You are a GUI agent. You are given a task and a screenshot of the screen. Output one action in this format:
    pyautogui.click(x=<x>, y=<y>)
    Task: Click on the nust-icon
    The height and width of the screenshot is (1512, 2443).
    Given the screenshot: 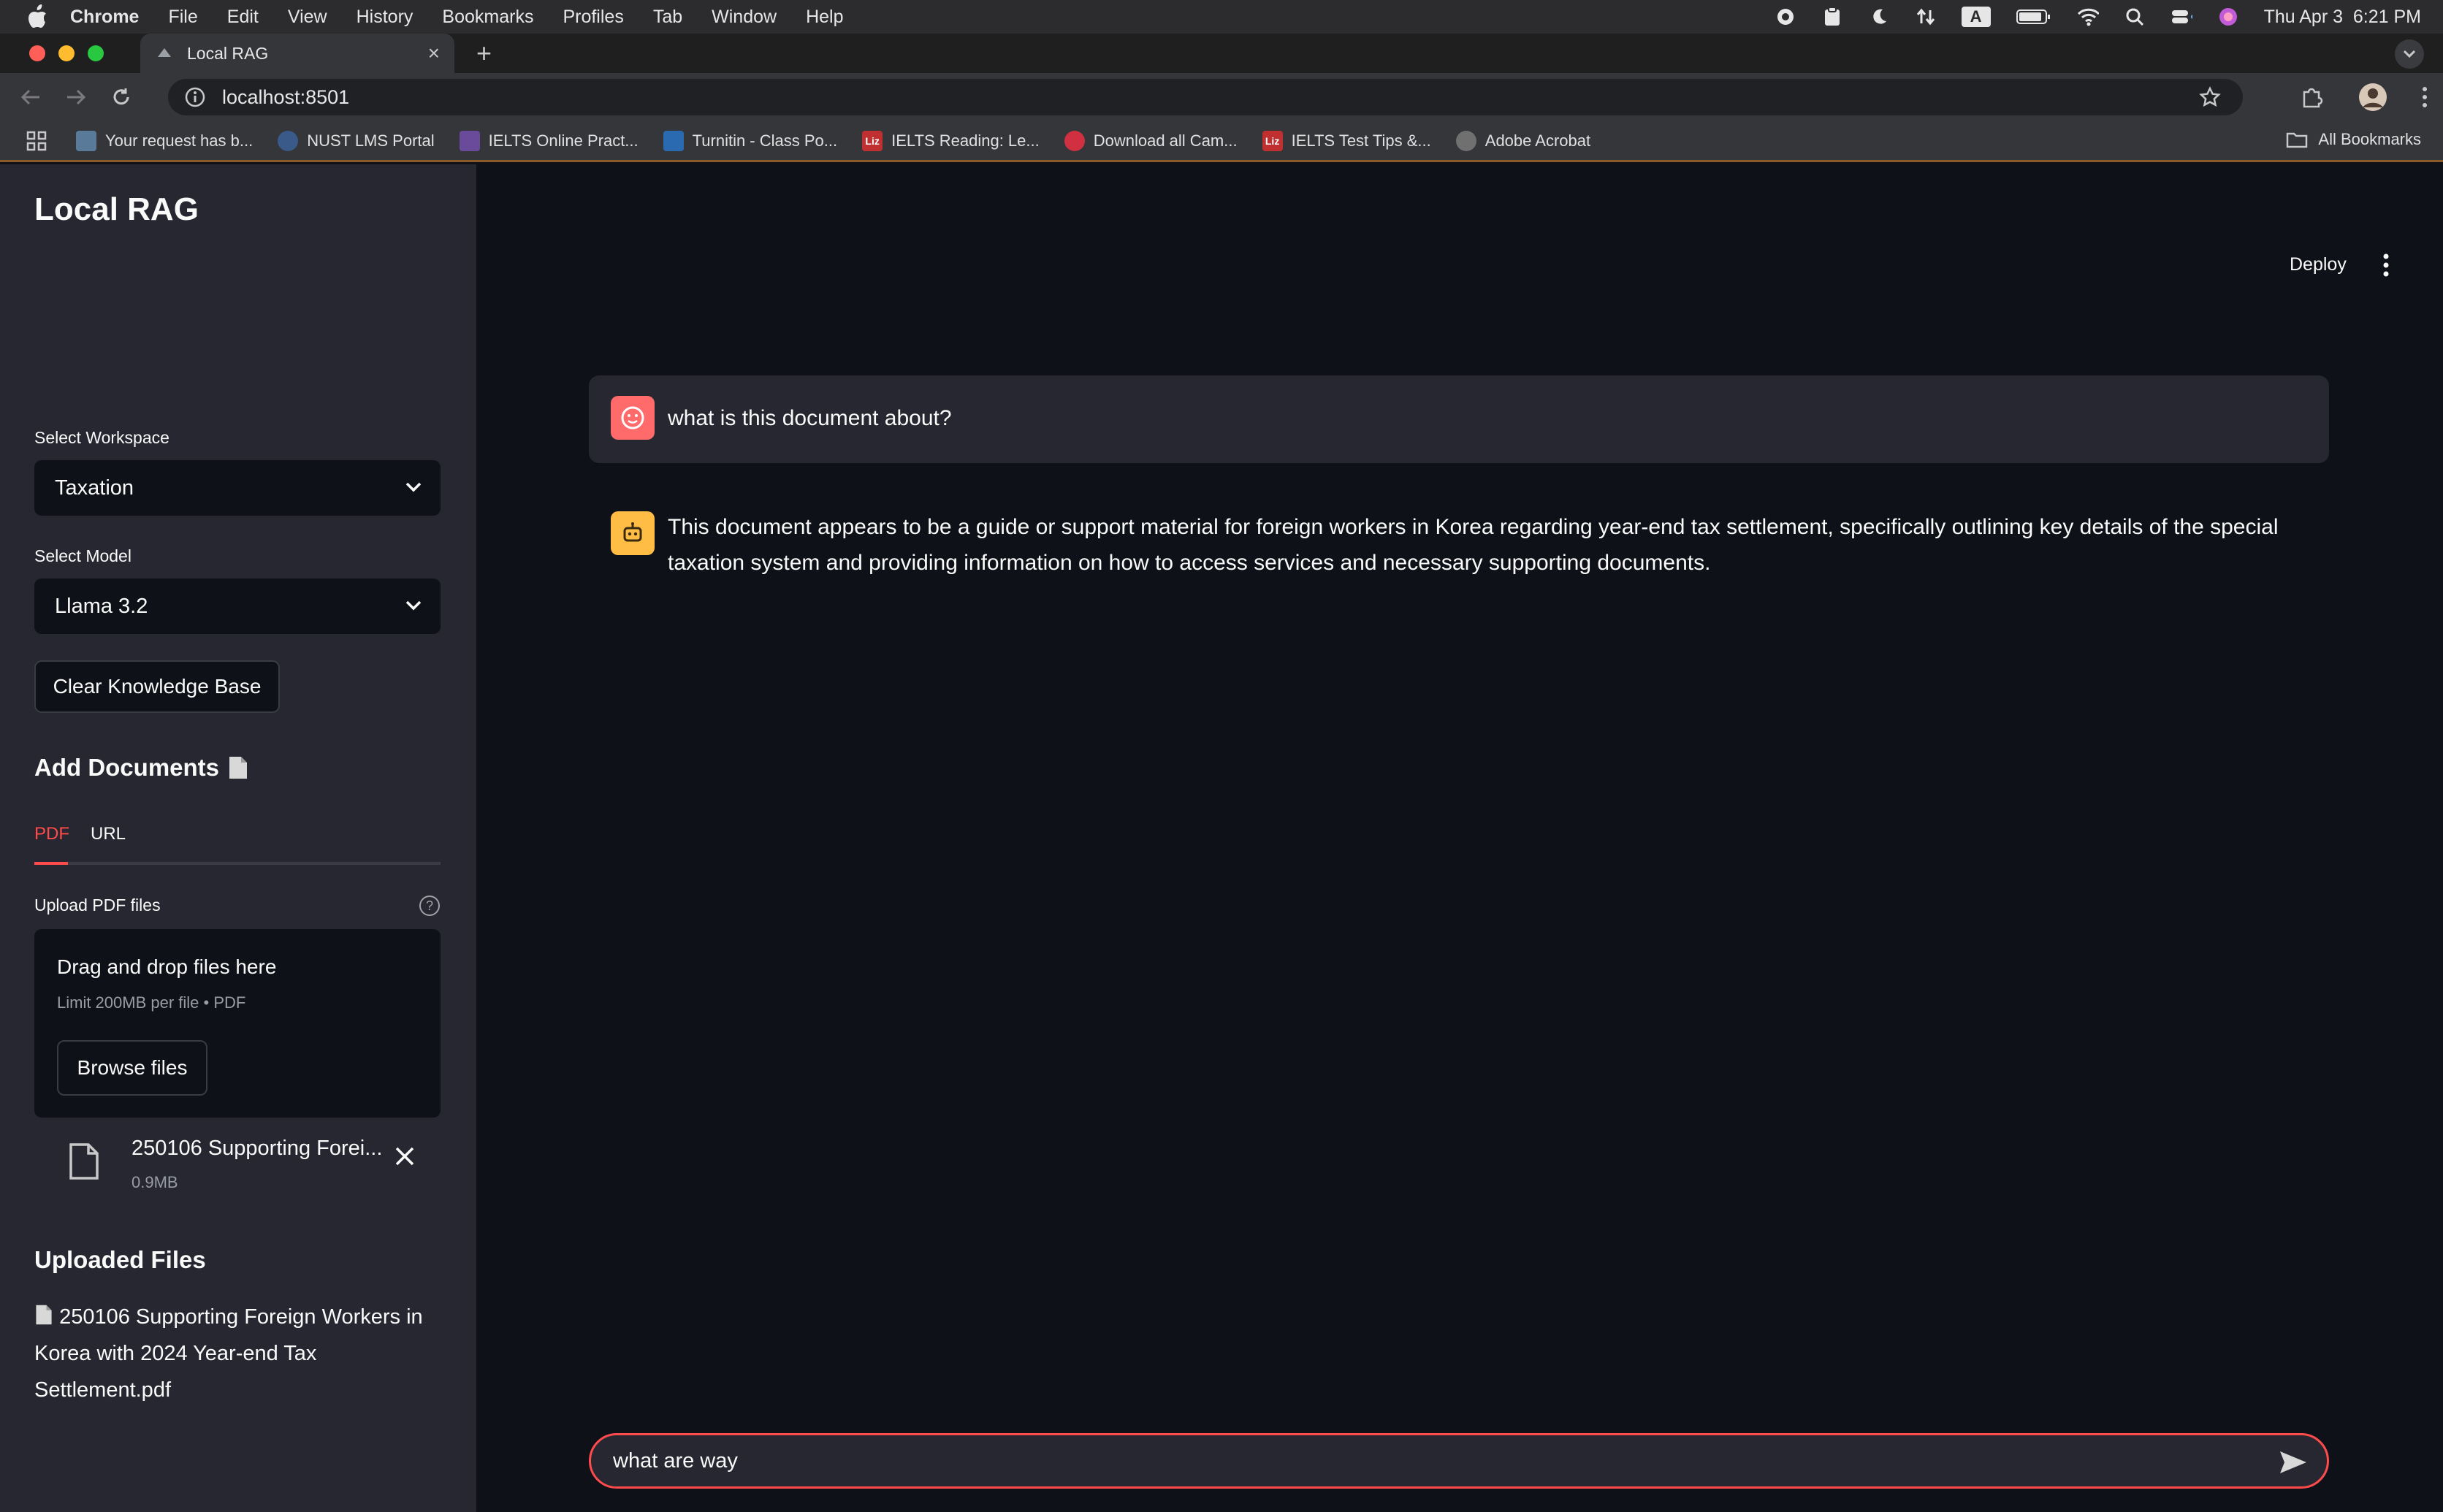 What is the action you would take?
    pyautogui.click(x=288, y=140)
    